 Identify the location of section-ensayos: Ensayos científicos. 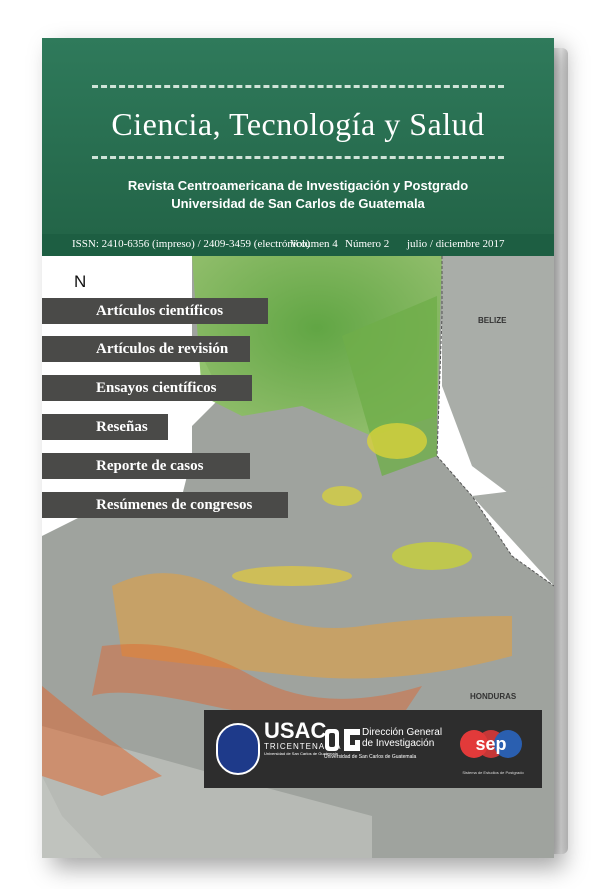
(147, 388).